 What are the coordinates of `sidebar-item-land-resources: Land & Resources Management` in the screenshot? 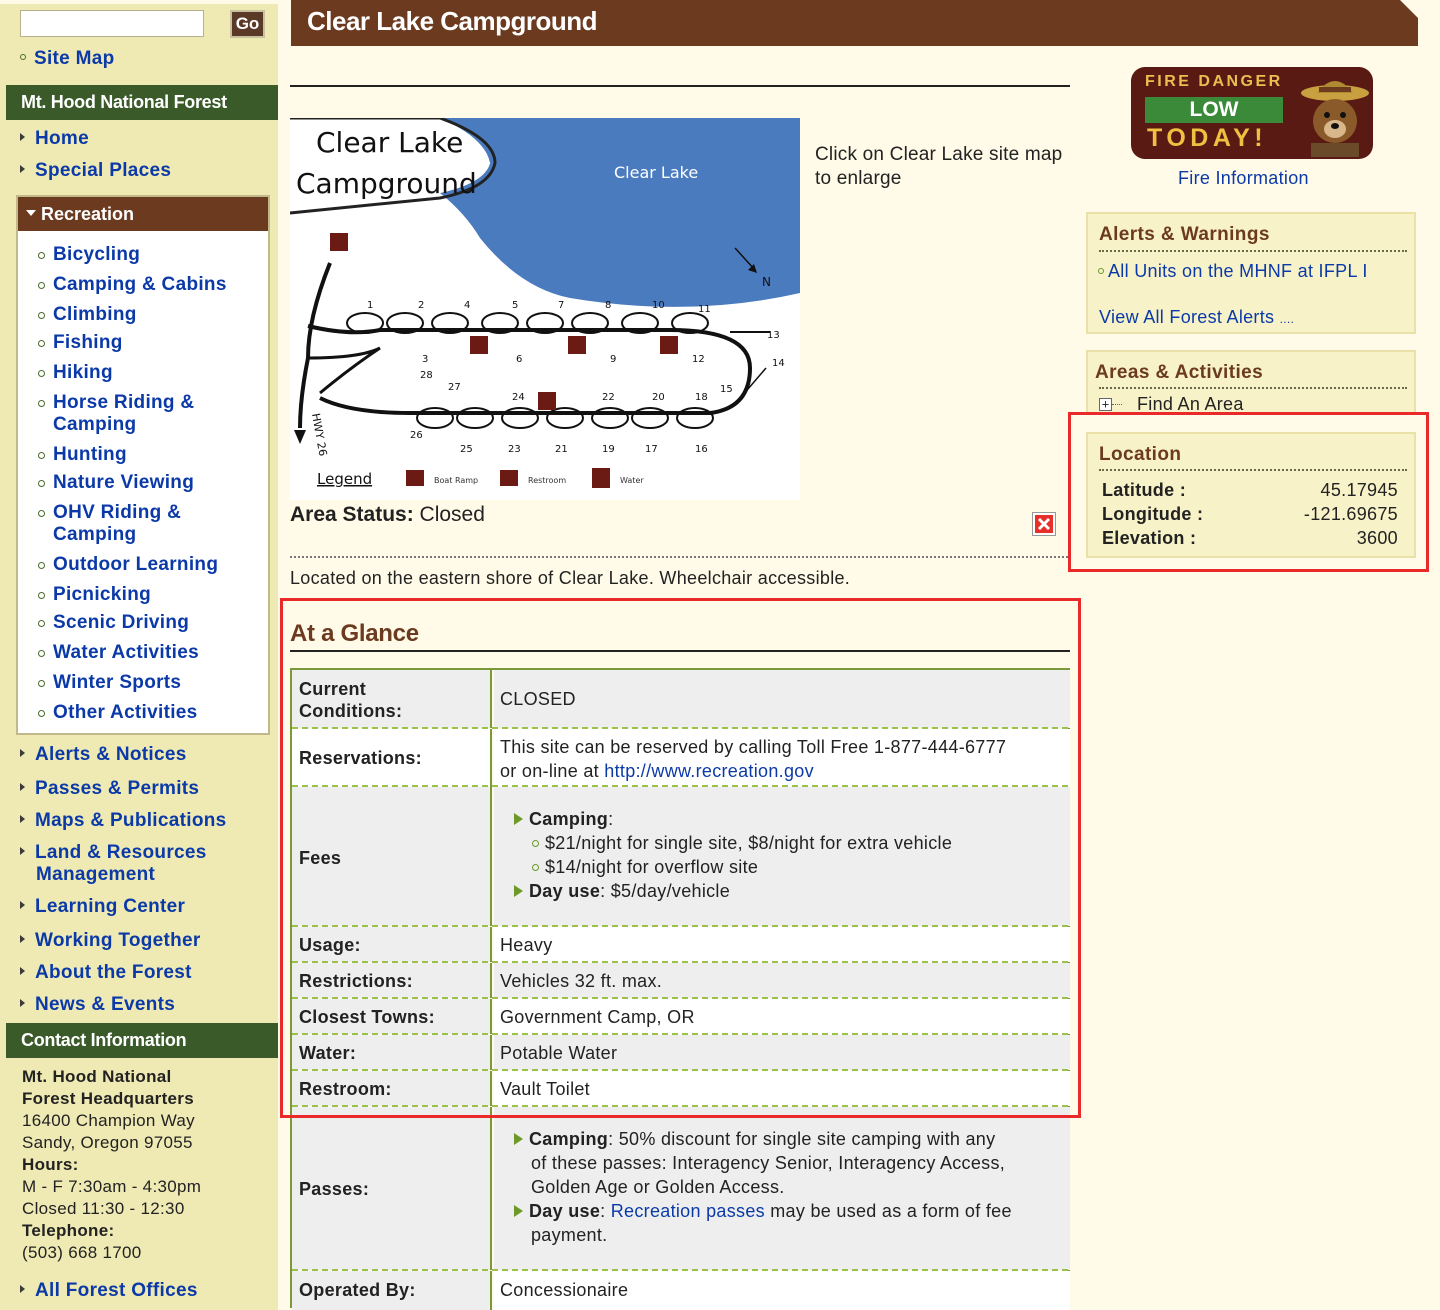 It's located at (113, 864).